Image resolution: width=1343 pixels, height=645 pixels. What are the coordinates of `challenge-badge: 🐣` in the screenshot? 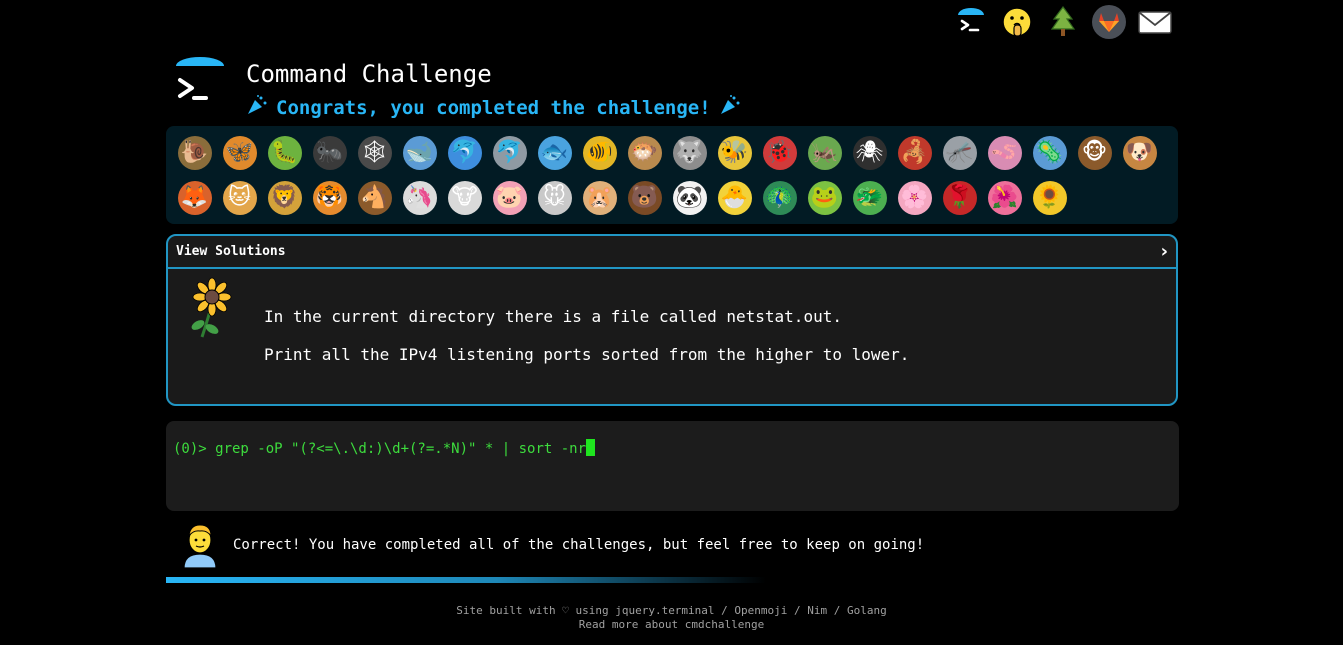 It's located at (734, 197).